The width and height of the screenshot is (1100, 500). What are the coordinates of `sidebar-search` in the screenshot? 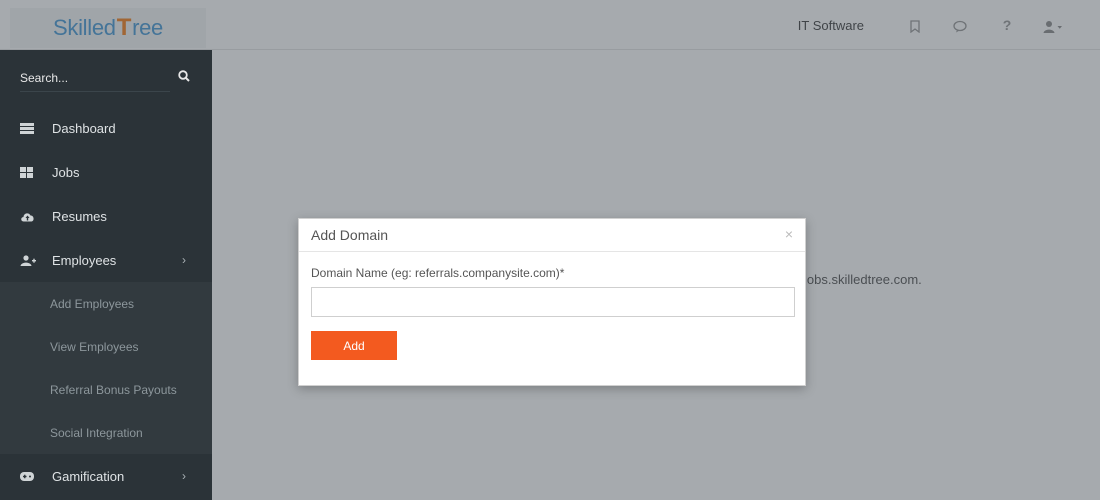 It's located at (106, 78).